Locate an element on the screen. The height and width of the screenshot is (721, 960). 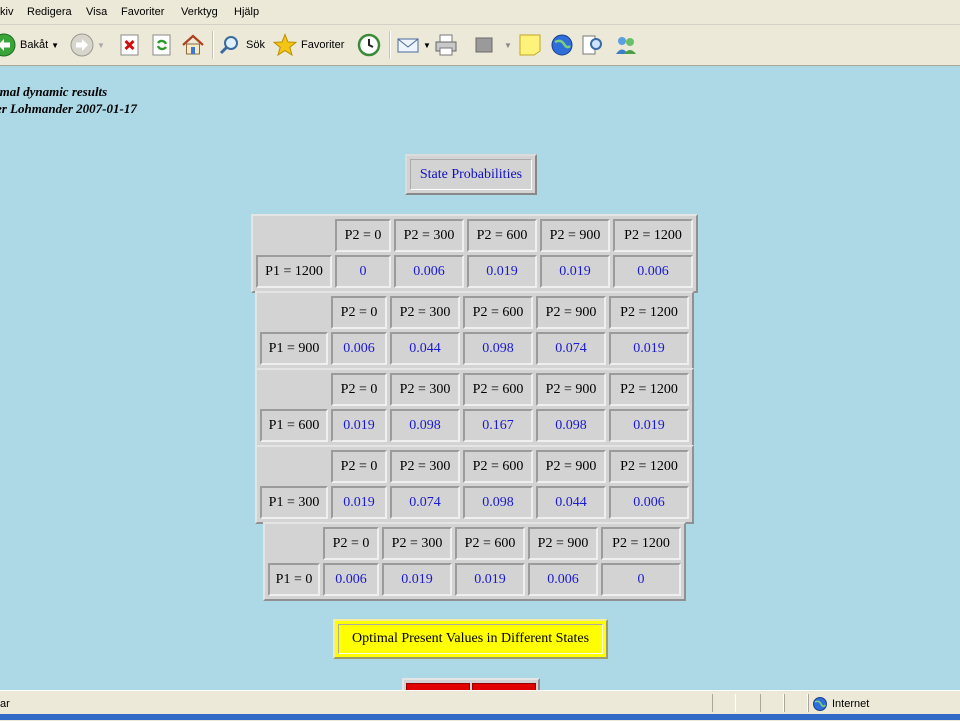
forward-button: ▼ is located at coordinates (87, 45).